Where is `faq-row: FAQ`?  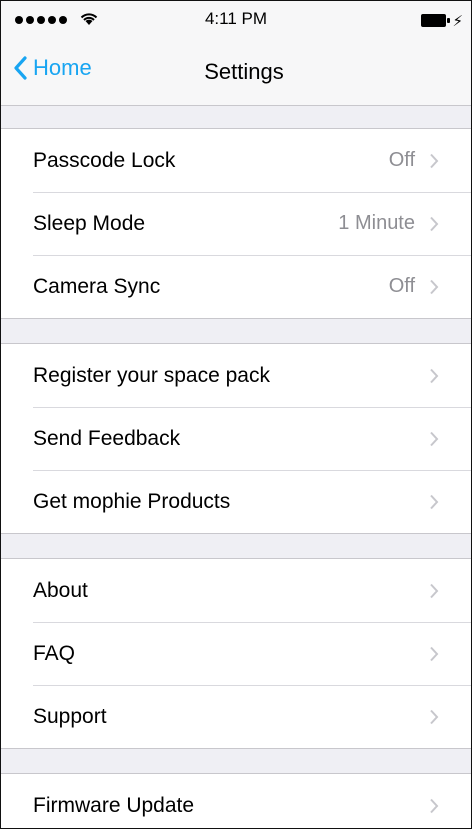
faq-row: FAQ is located at coordinates (236, 653).